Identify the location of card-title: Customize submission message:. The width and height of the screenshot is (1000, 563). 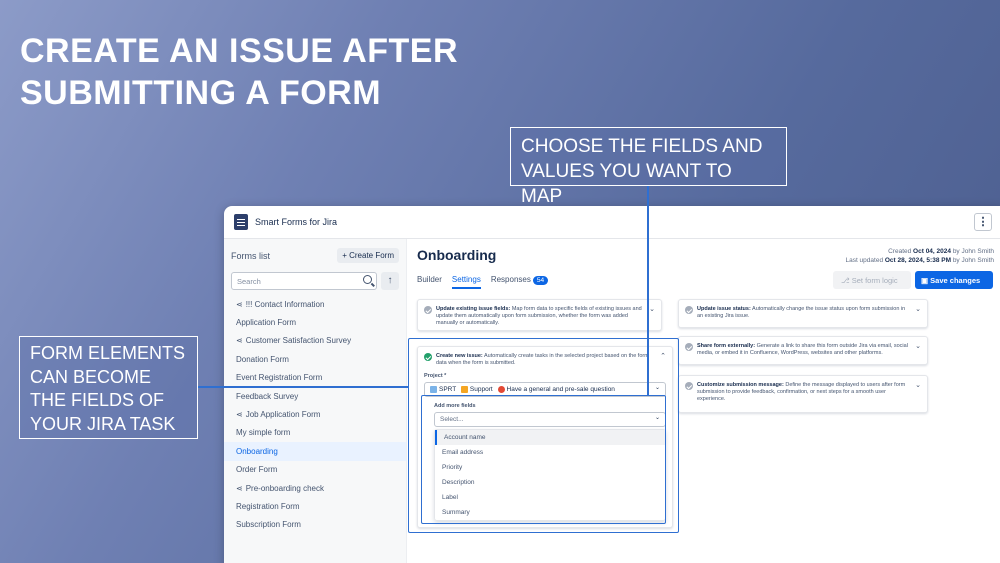
(740, 385).